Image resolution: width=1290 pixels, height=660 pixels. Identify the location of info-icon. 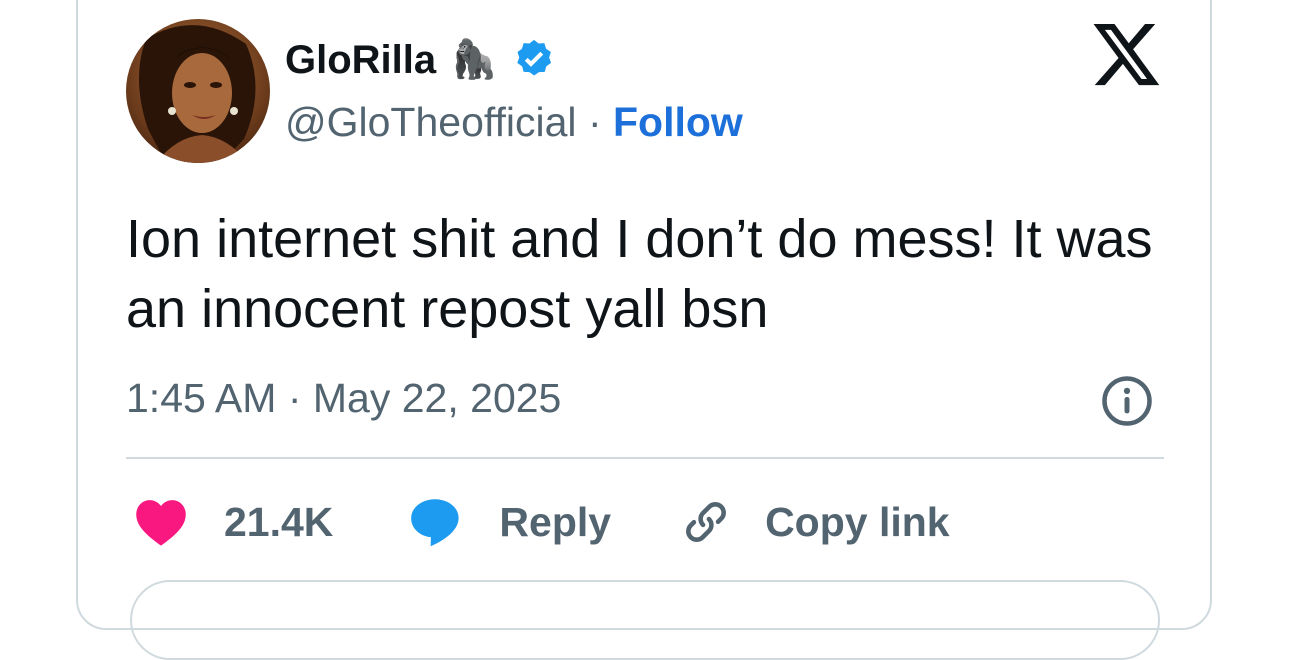
(1127, 401).